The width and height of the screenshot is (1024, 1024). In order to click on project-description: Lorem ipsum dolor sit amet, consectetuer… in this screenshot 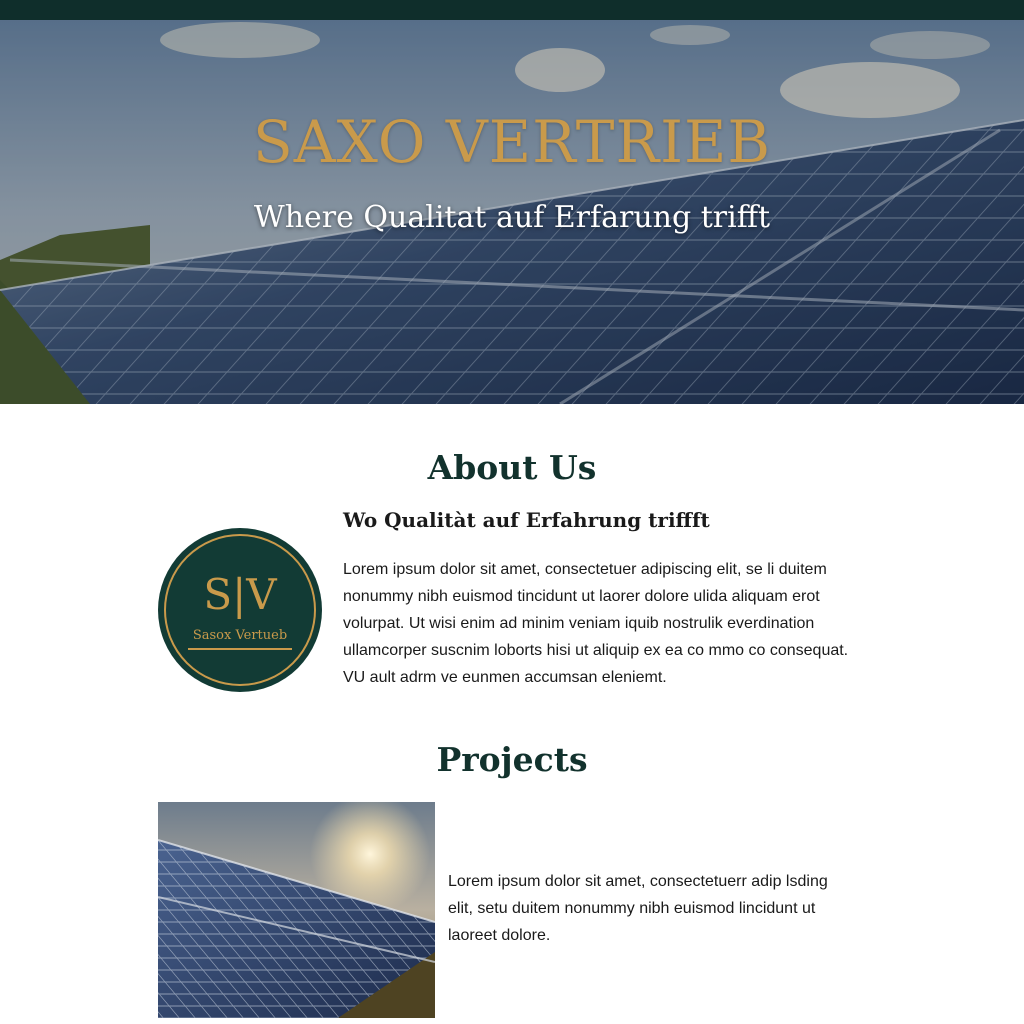, I will do `click(638, 908)`.